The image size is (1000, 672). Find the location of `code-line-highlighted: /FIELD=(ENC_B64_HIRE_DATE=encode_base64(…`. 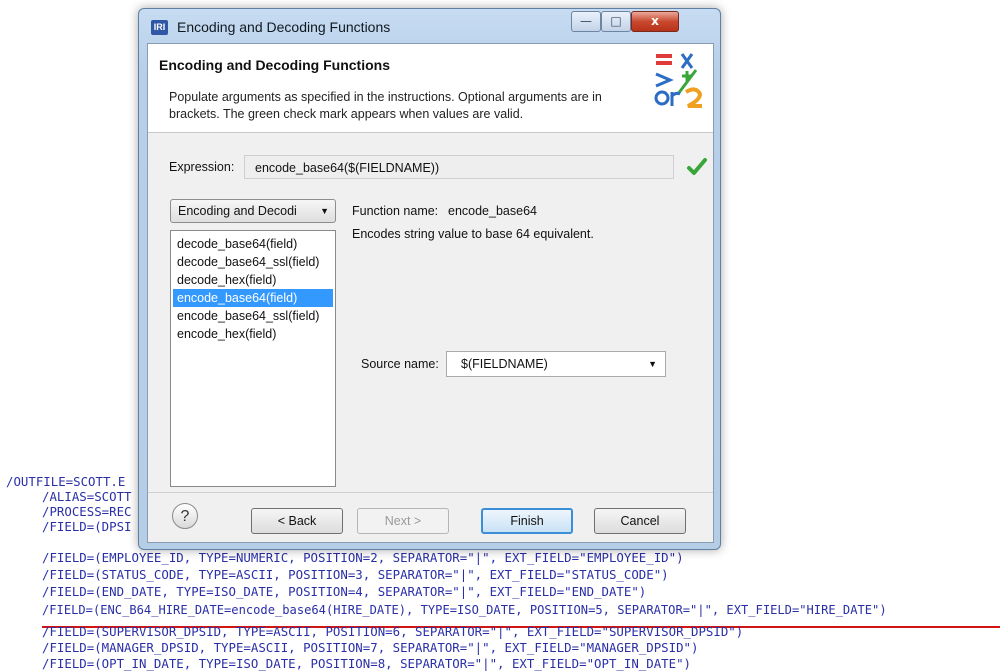

code-line-highlighted: /FIELD=(ENC_B64_HIRE_DATE=encode_base64(… is located at coordinates (464, 610).